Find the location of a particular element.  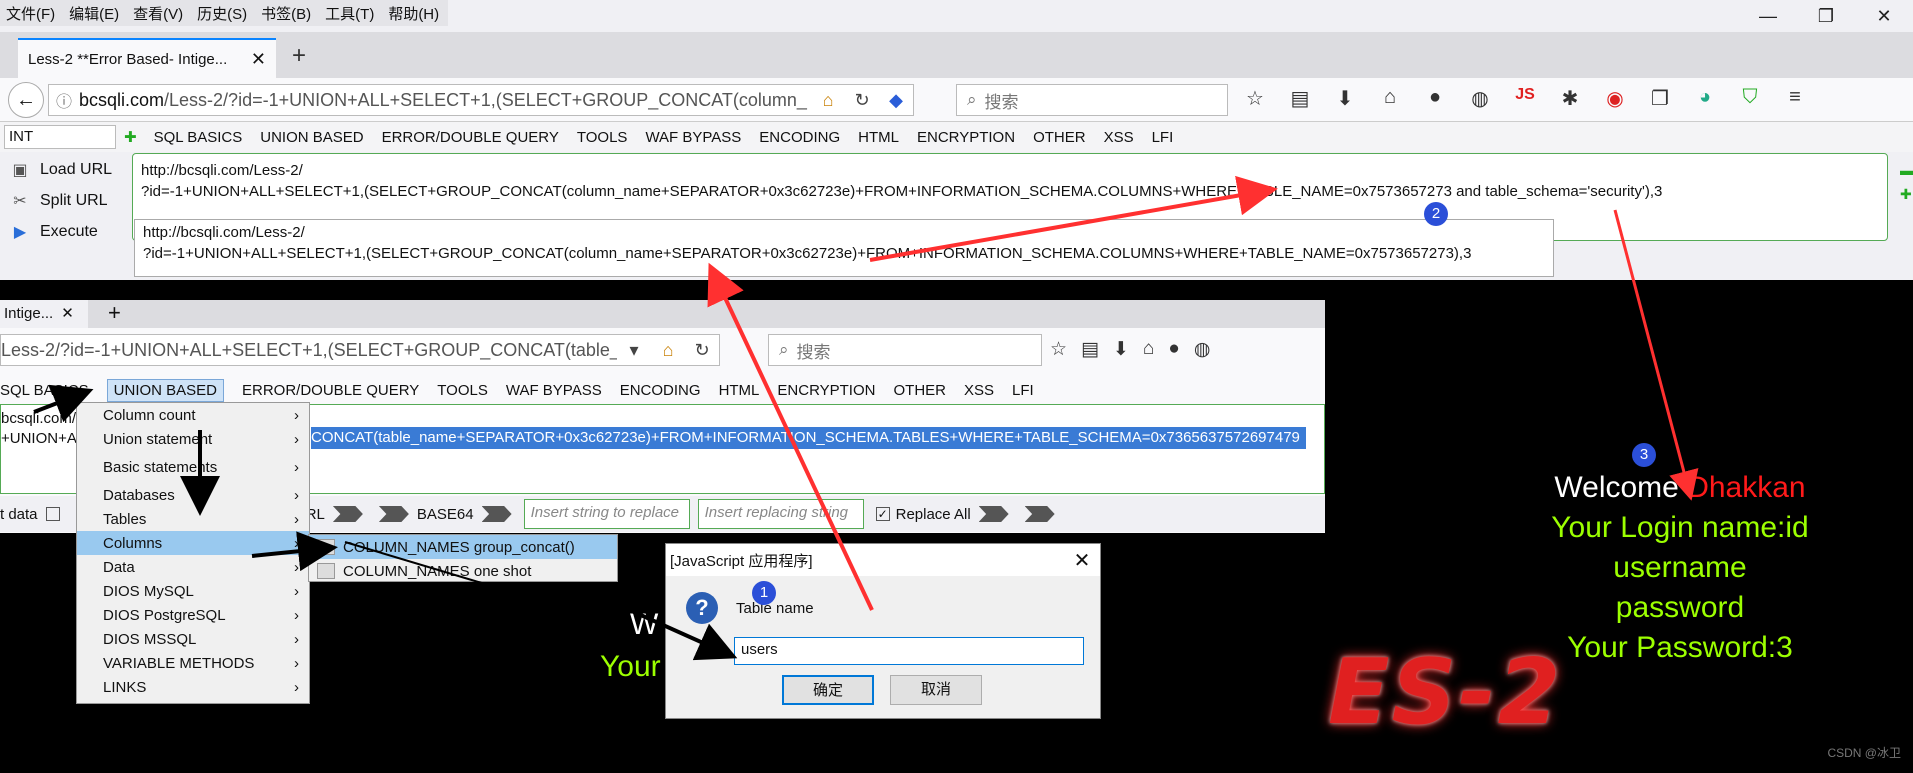

dialog-close-icon: ✕ is located at coordinates (1082, 560).